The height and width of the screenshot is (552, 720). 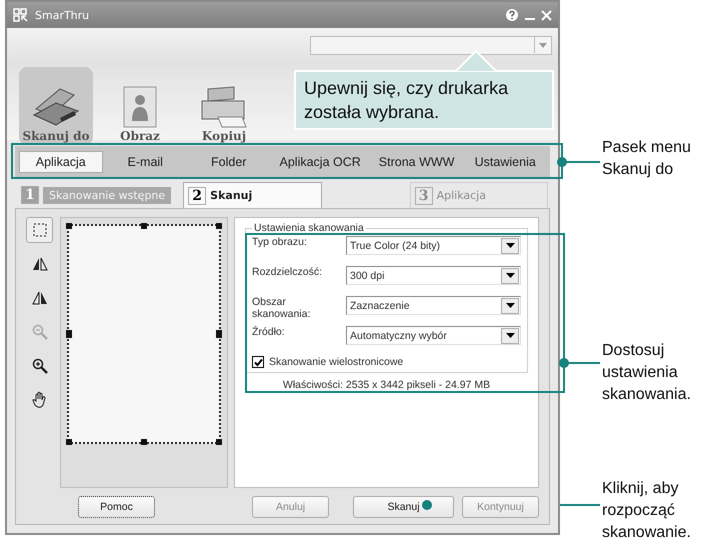 What do you see at coordinates (403, 507) in the screenshot?
I see `dialog-button: Skanuj` at bounding box center [403, 507].